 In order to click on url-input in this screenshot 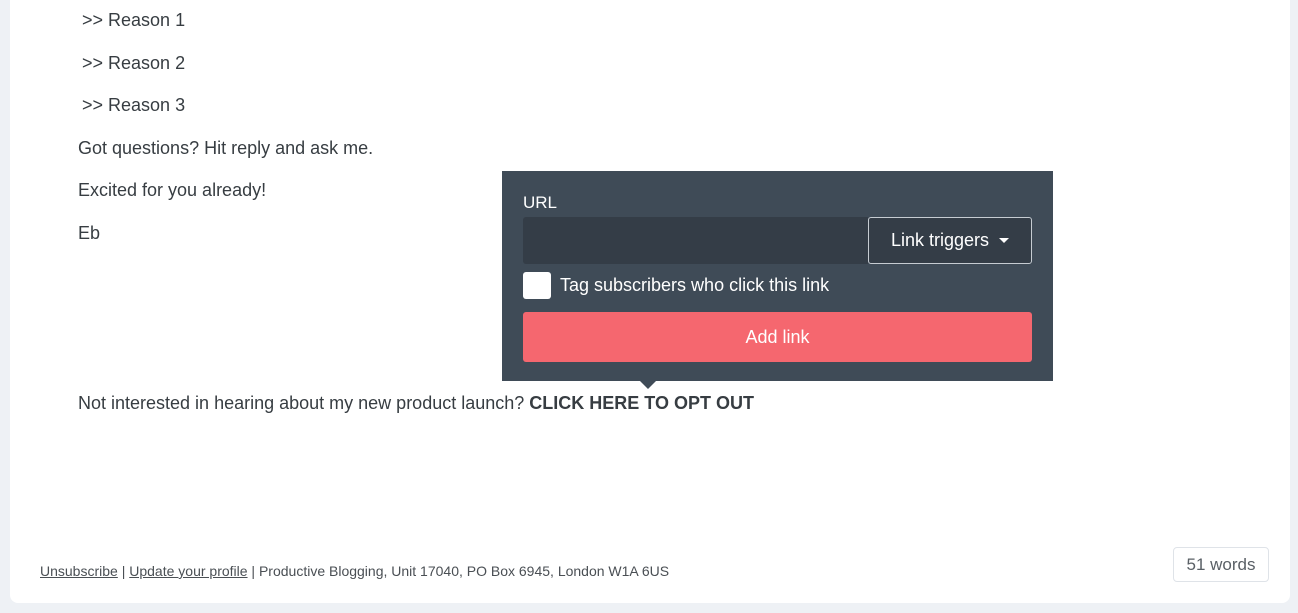, I will do `click(695, 240)`.